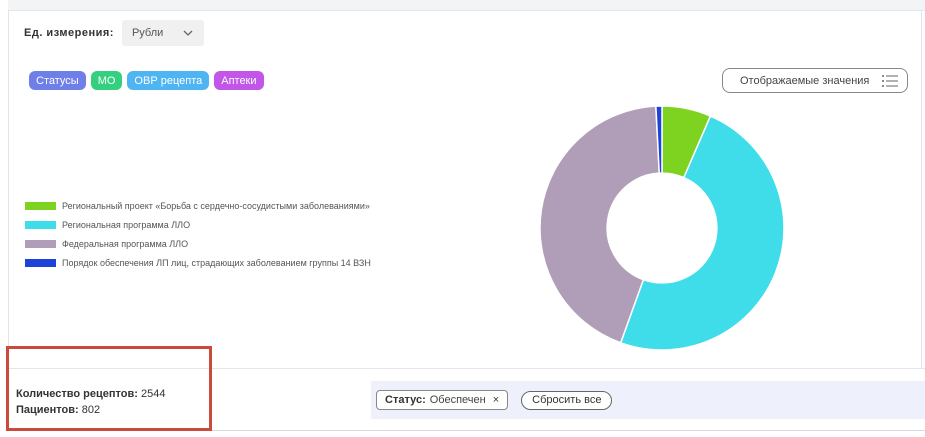  What do you see at coordinates (69, 33) in the screenshot?
I see `unit-label: Ед. измерения:` at bounding box center [69, 33].